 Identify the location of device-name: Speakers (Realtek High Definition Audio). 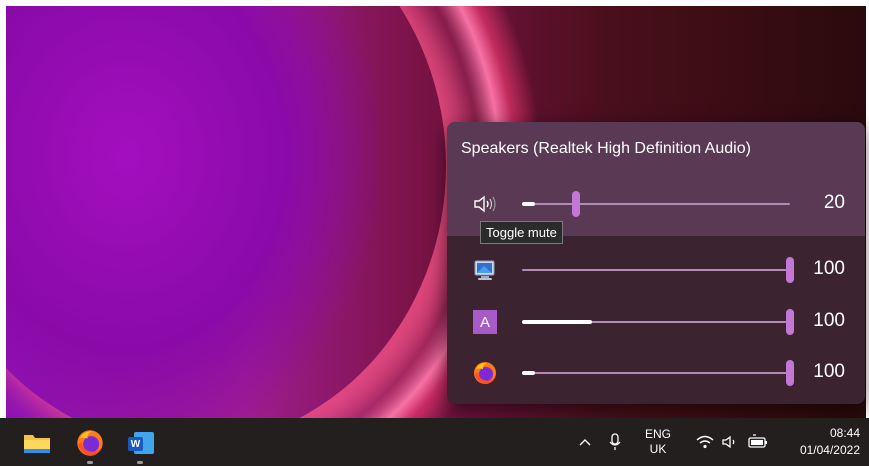
(606, 148).